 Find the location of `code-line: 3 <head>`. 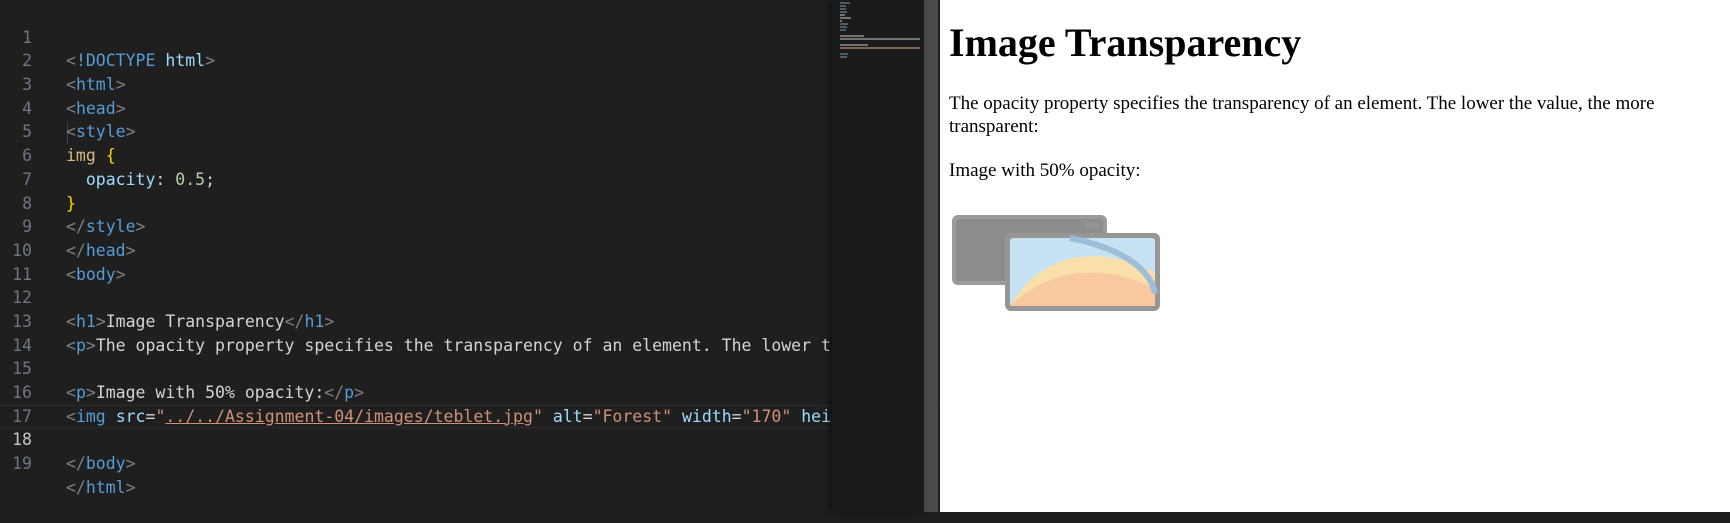

code-line: 3 <head> is located at coordinates (470, 83).